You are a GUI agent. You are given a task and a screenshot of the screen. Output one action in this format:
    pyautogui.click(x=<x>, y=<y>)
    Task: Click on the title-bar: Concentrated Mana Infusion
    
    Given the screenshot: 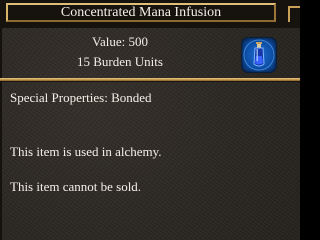 What is the action you would take?
    pyautogui.click(x=150, y=14)
    